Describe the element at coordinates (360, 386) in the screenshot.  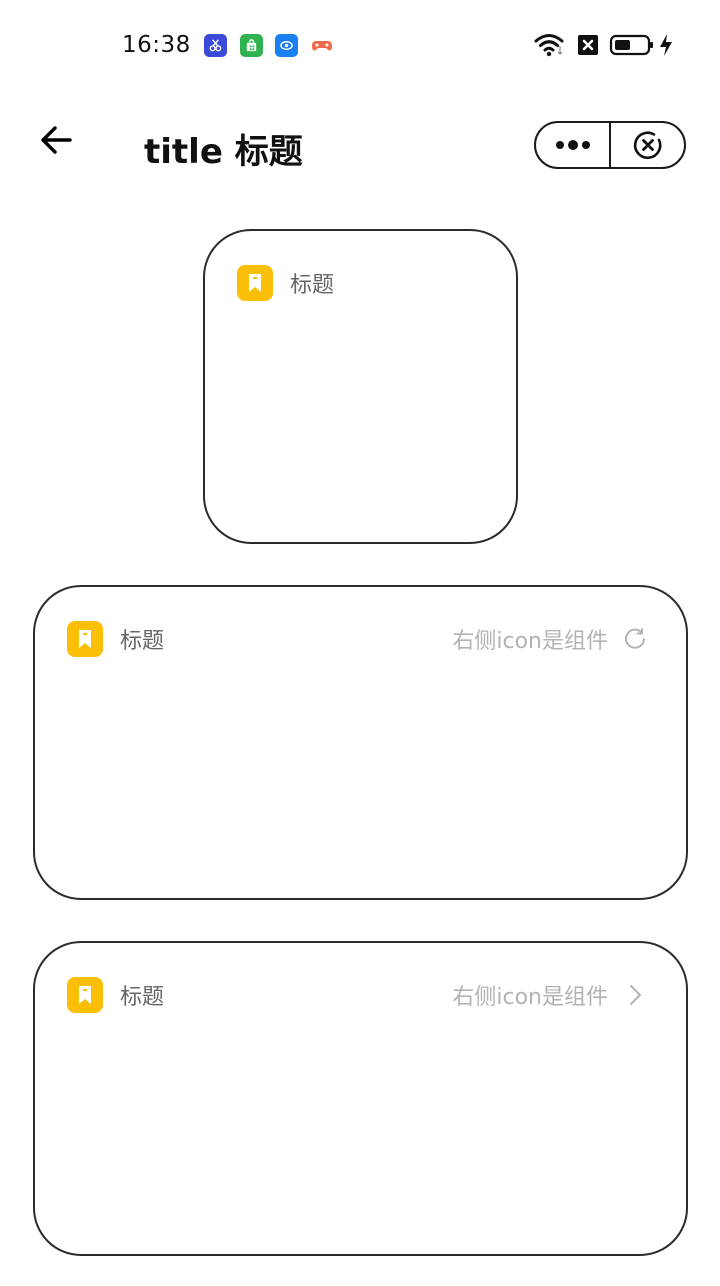
I see `widget-card-small: 标题` at that location.